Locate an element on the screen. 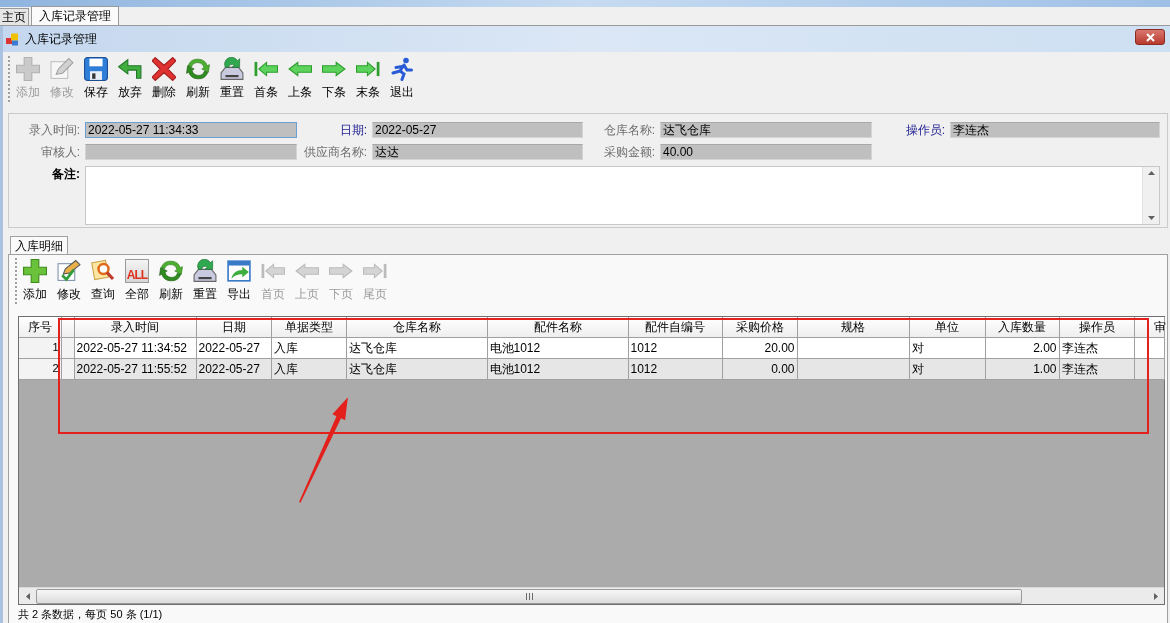 The image size is (1170, 623). discard-button: 放弃 is located at coordinates (130, 79).